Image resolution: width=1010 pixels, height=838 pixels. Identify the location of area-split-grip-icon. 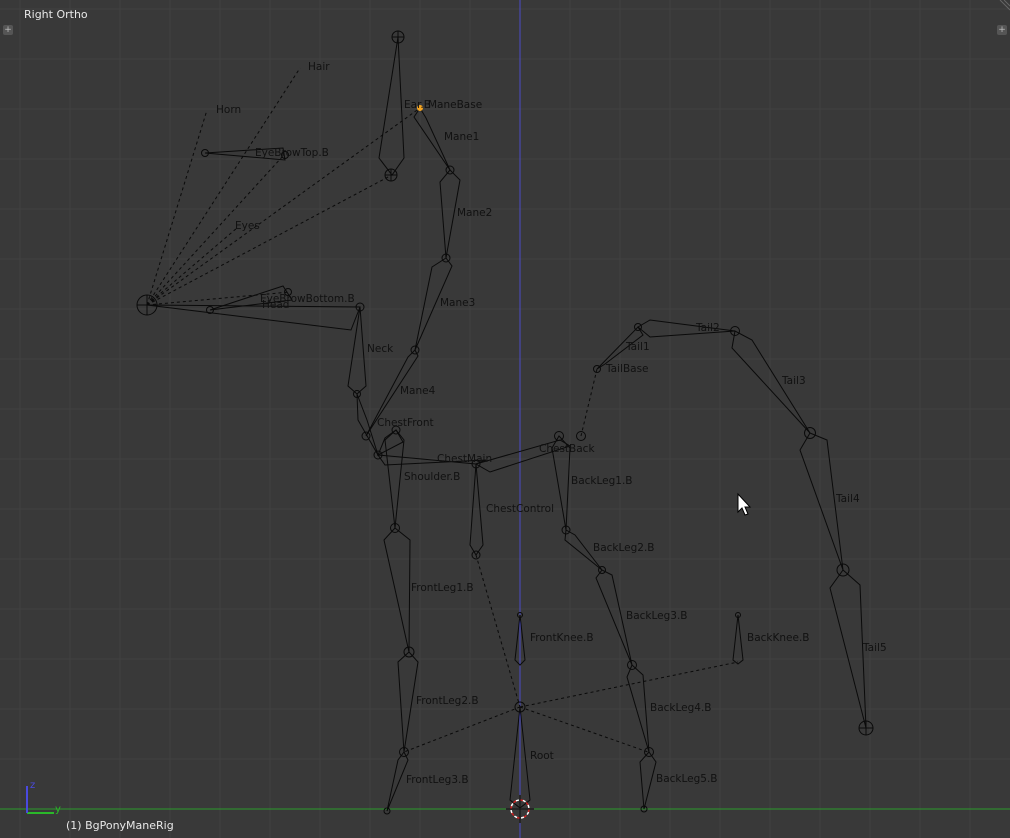
(1004, 6).